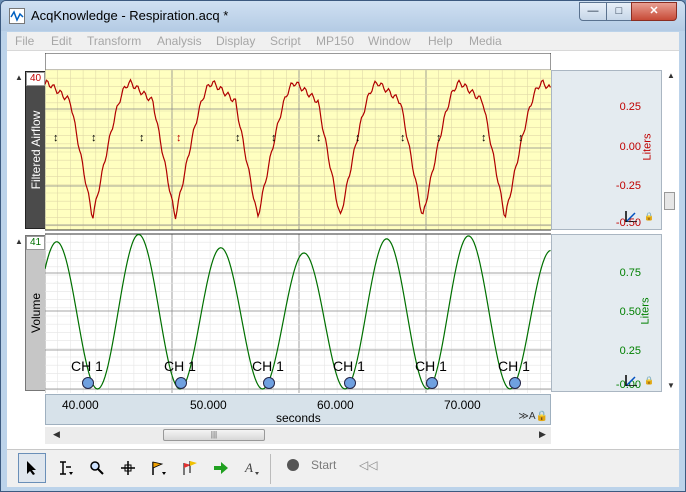 The width and height of the screenshot is (686, 492). What do you see at coordinates (485, 41) in the screenshot?
I see `menu-media: Media` at bounding box center [485, 41].